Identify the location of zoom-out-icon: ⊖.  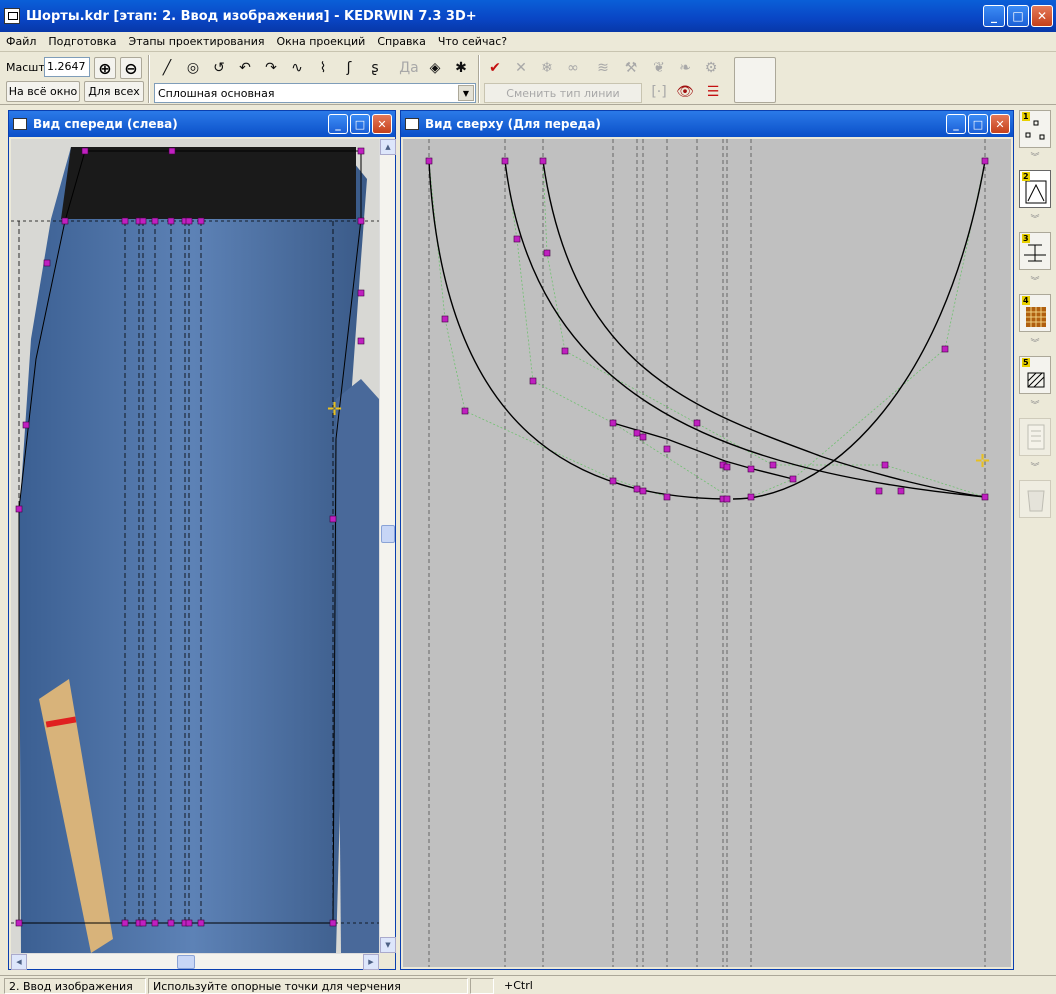
(131, 68).